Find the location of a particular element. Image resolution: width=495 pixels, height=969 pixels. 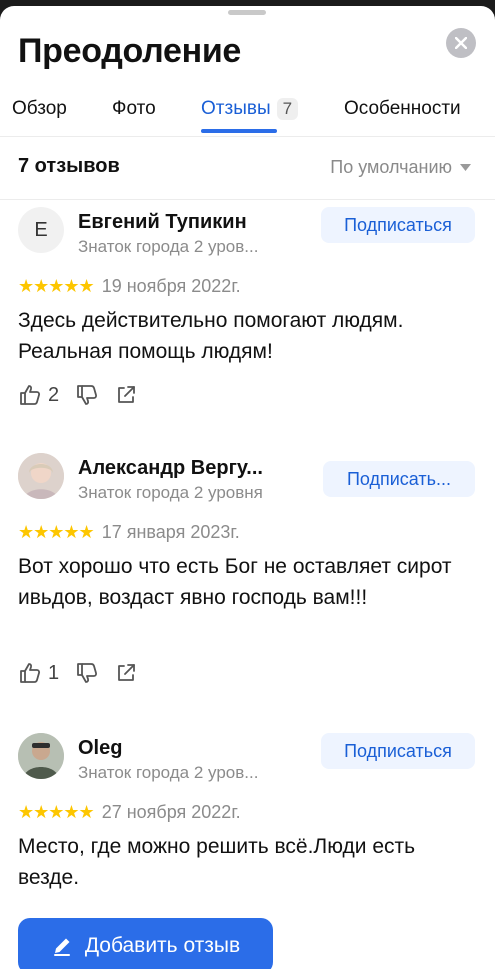

rating-row: ★★★★★ 17 января 2023г. is located at coordinates (129, 532).